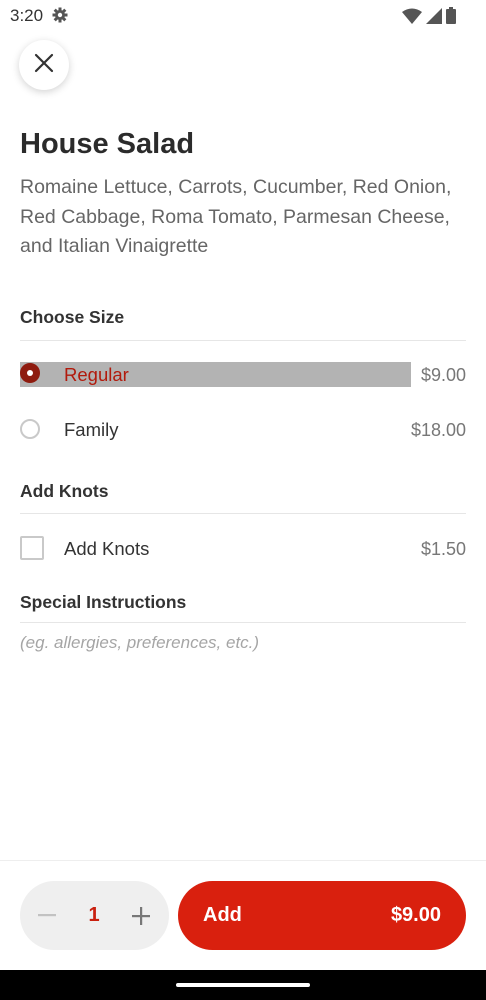 The height and width of the screenshot is (1000, 486). Describe the element at coordinates (243, 549) in the screenshot. I see `knots-option: Add Knots $1.50` at that location.